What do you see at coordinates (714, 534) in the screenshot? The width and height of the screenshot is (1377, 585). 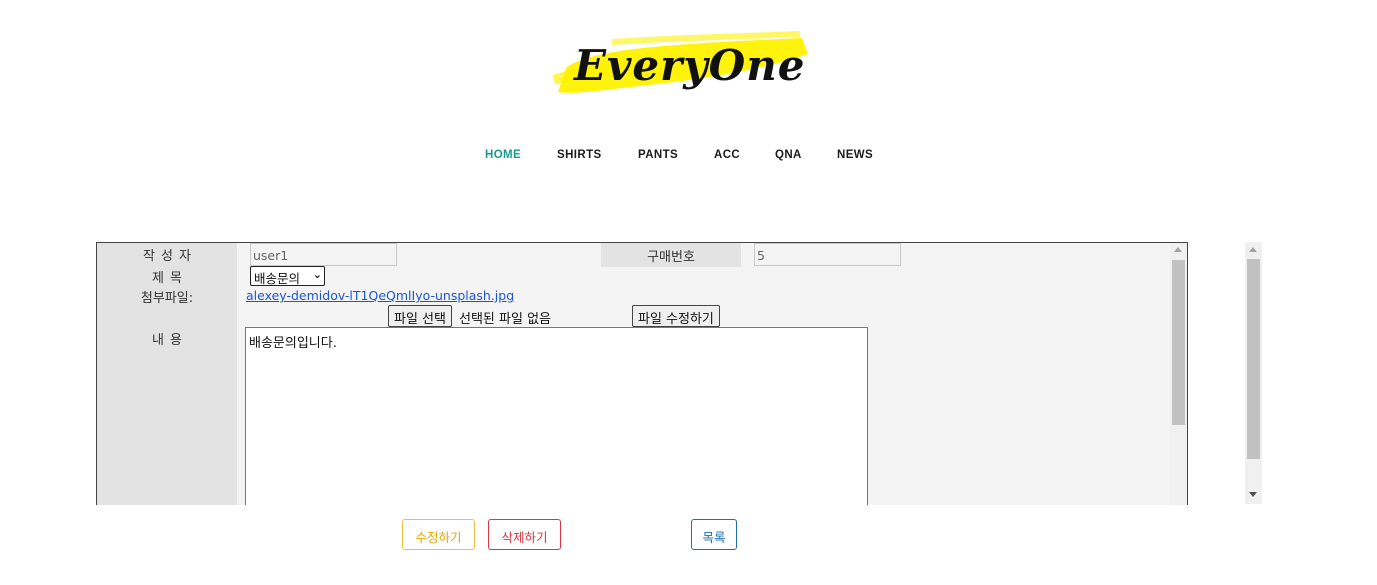 I see `list-button: 목록` at bounding box center [714, 534].